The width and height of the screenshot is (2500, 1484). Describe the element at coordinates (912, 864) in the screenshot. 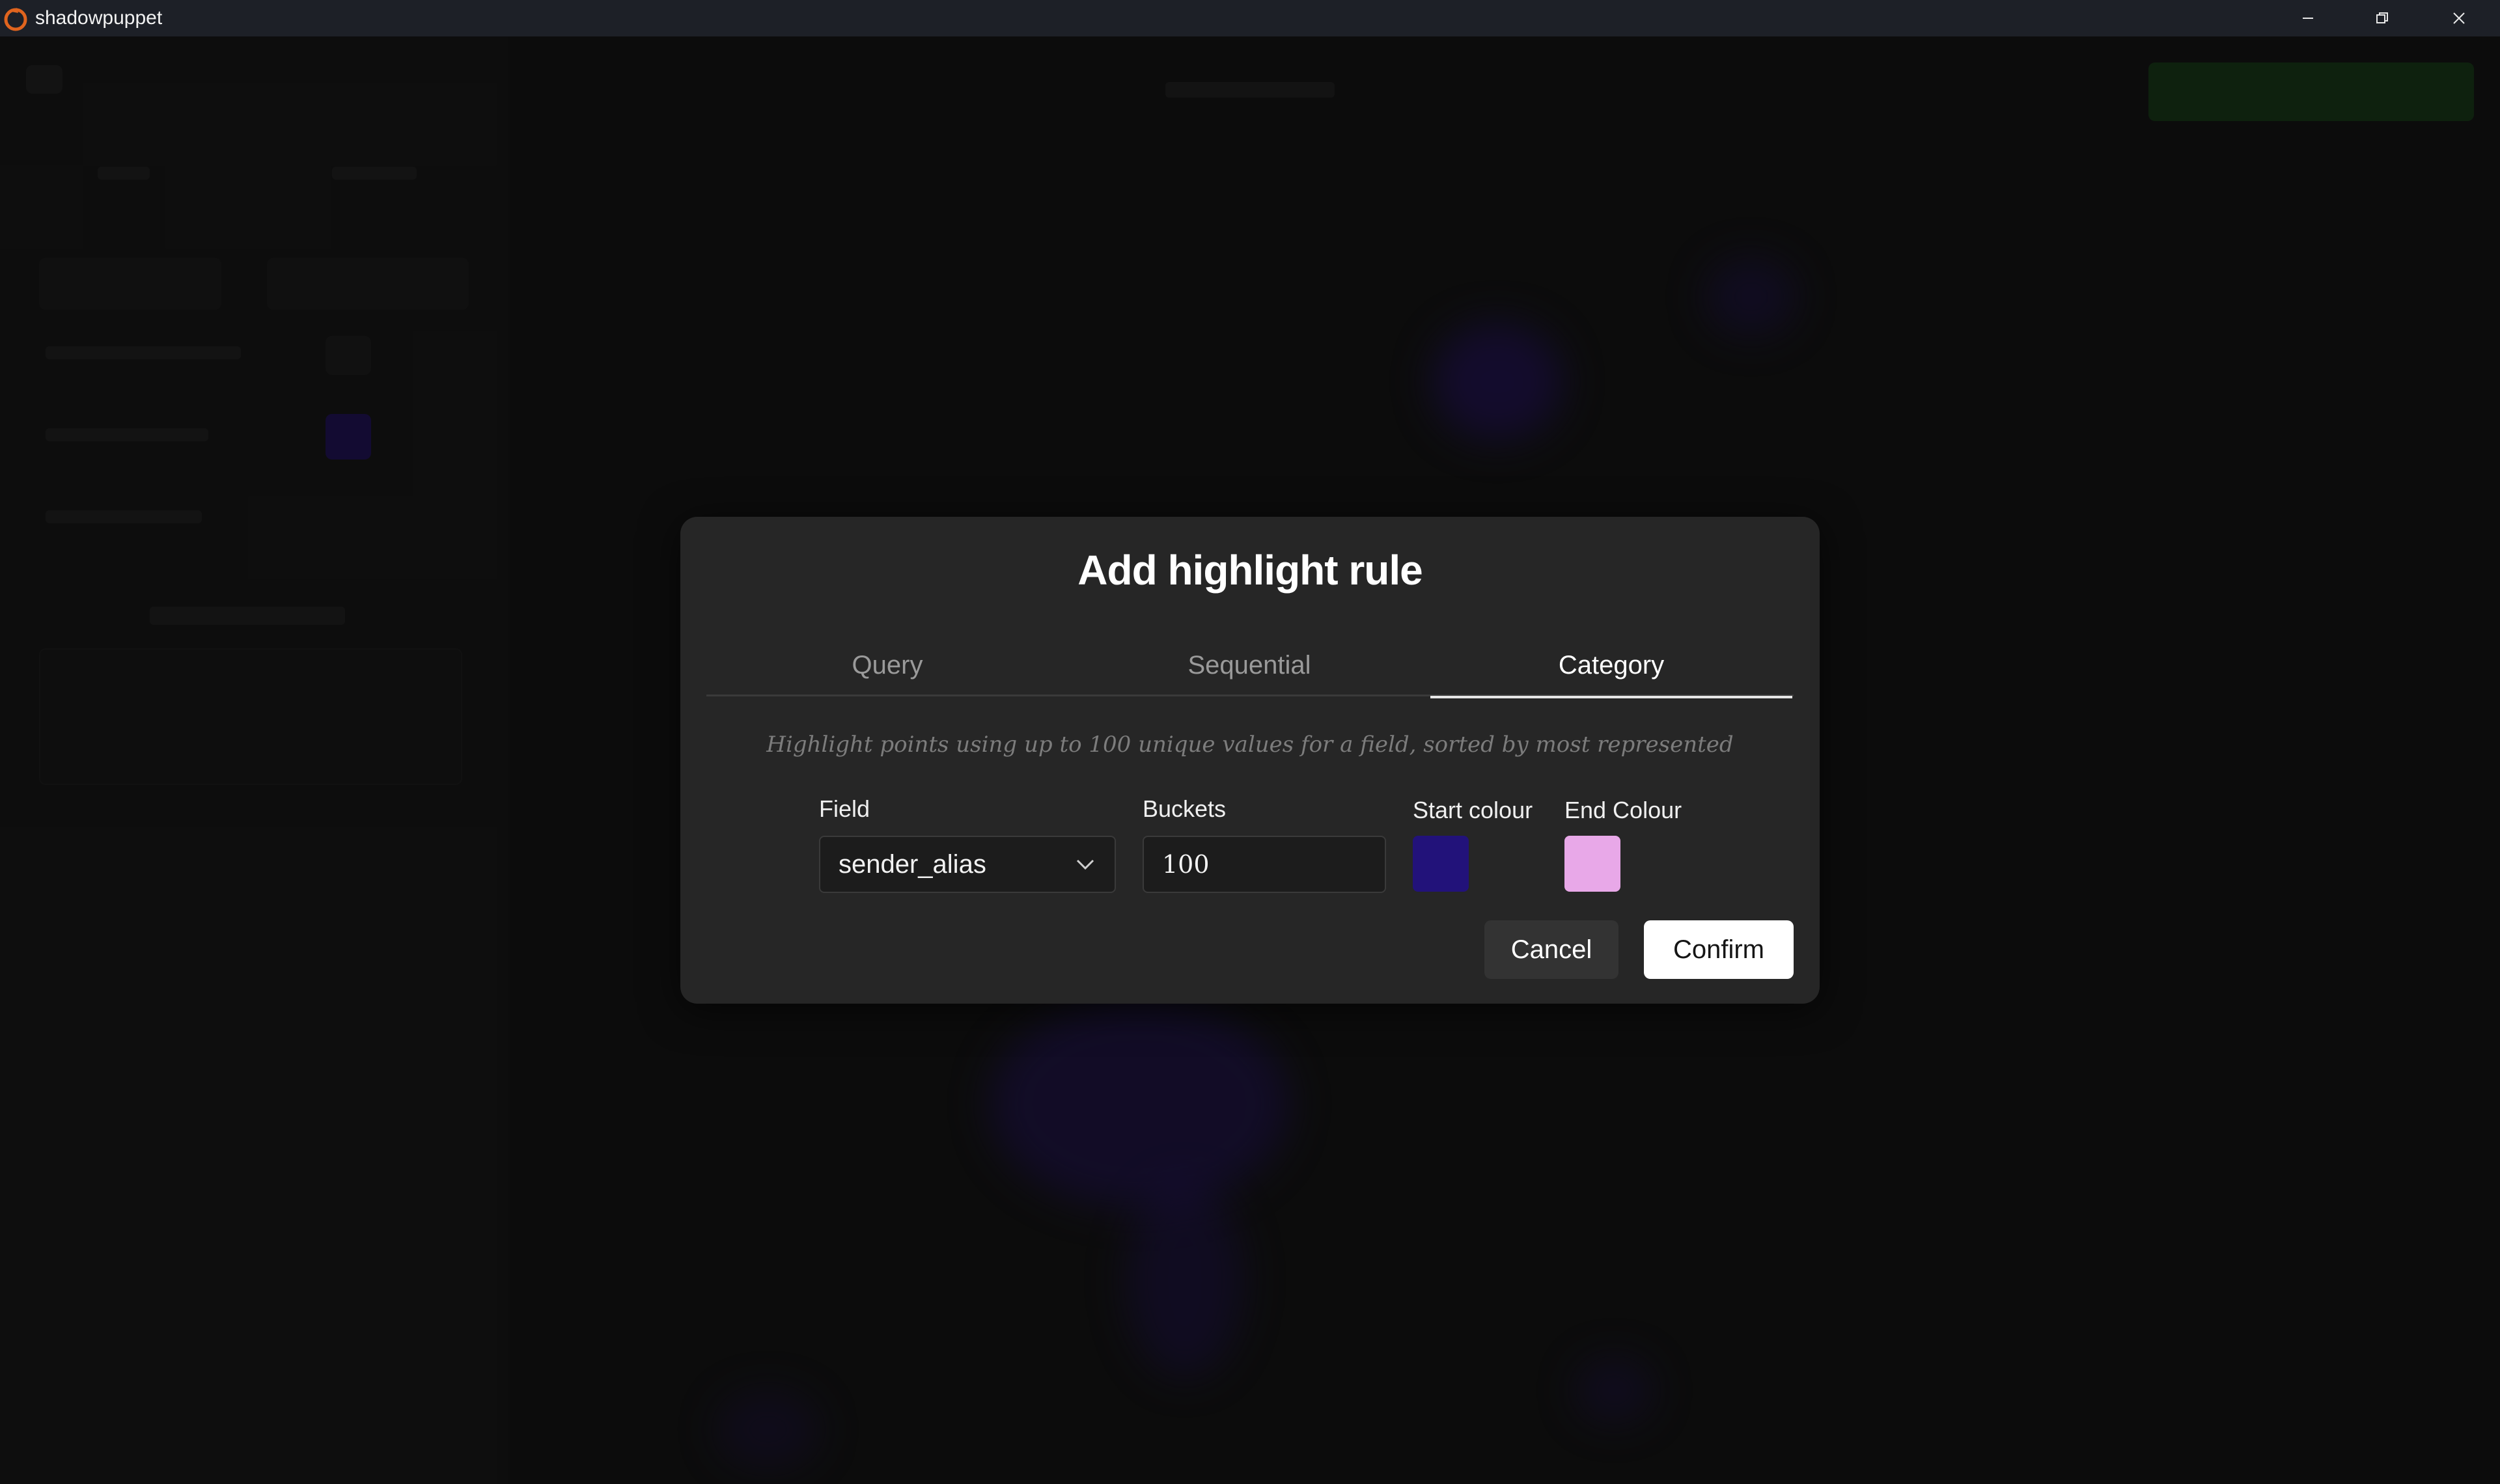

I see `field-select-value: sender_alias` at that location.